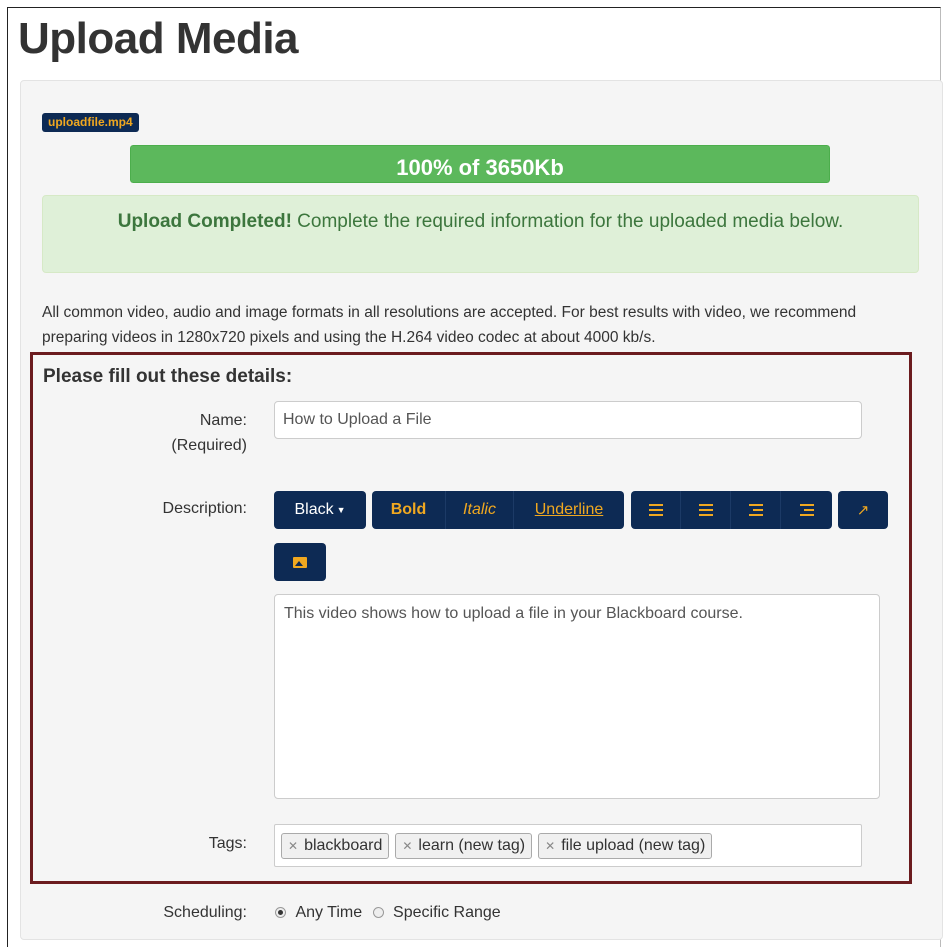 This screenshot has width=945, height=947. What do you see at coordinates (633, 845) in the screenshot?
I see `tag-label: file upload (new tag)` at bounding box center [633, 845].